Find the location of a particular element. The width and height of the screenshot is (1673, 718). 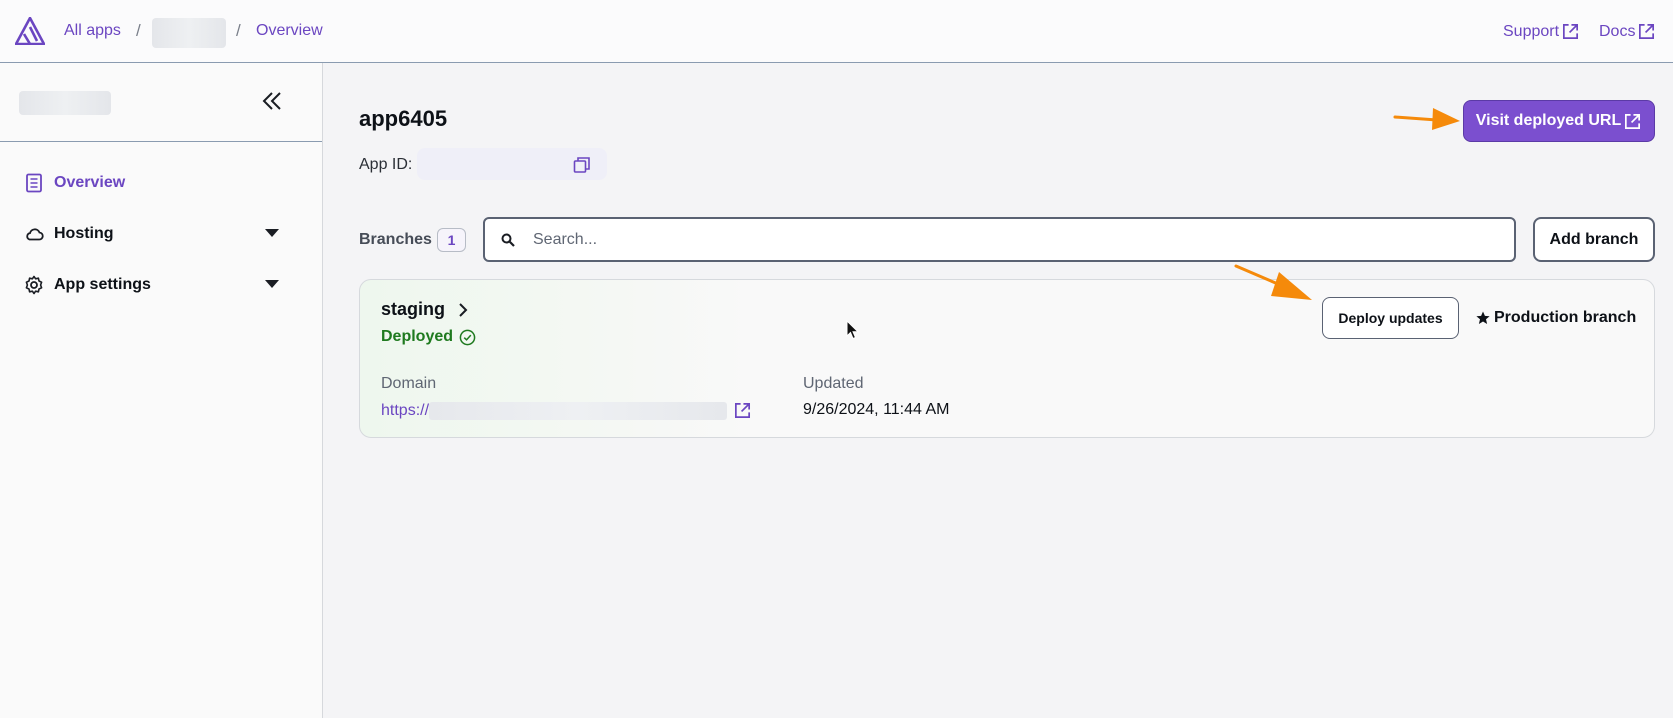

support-link: Support is located at coordinates (1541, 31).